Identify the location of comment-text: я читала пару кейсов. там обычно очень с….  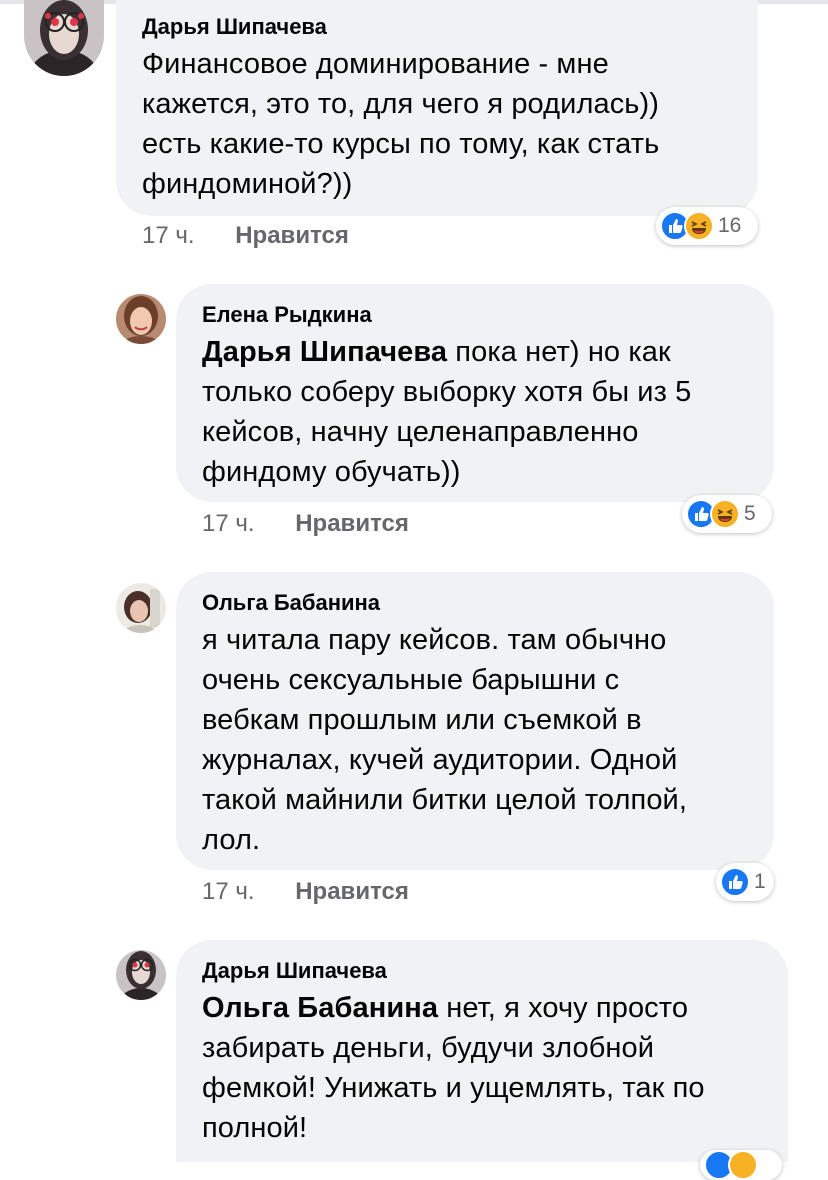
(445, 740).